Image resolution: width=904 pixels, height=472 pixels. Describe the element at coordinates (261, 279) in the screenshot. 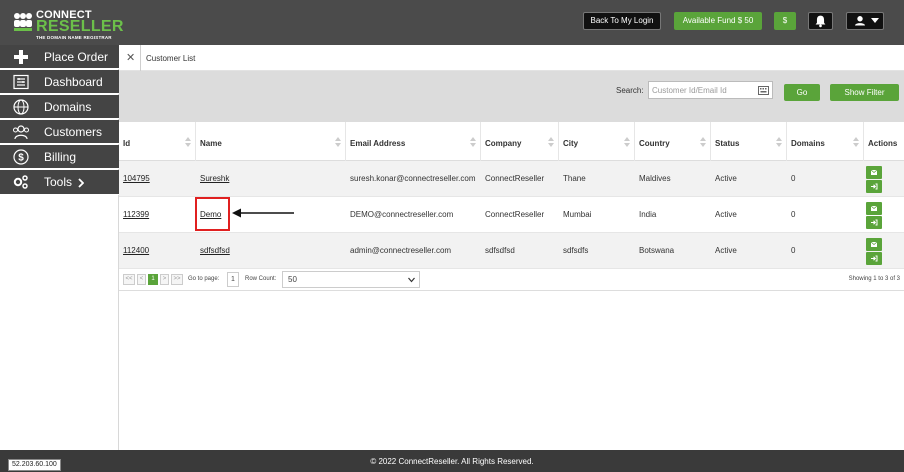

I see `row-count-label: Row Count:` at that location.